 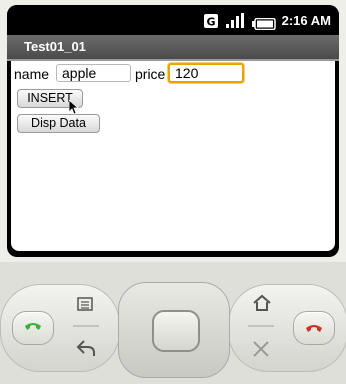 I want to click on name-field: apple, so click(x=93, y=73).